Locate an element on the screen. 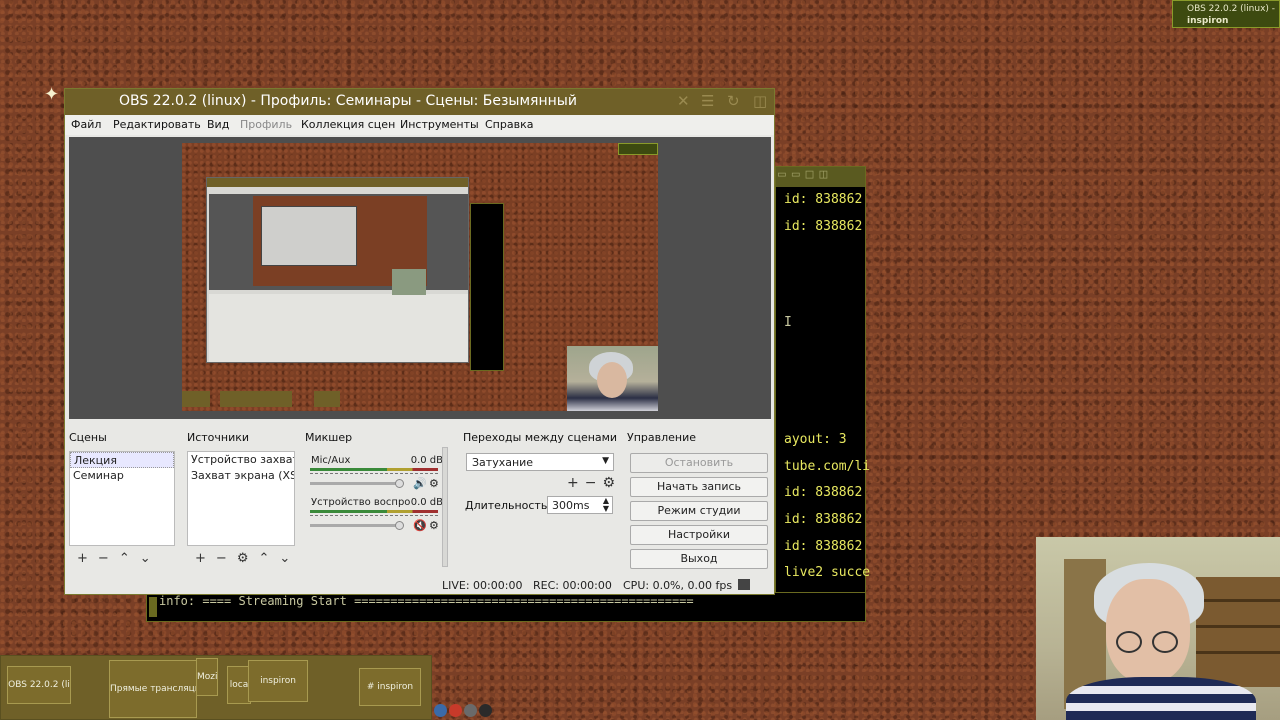  speaker-muted-icon: 🔇 is located at coordinates (420, 525).